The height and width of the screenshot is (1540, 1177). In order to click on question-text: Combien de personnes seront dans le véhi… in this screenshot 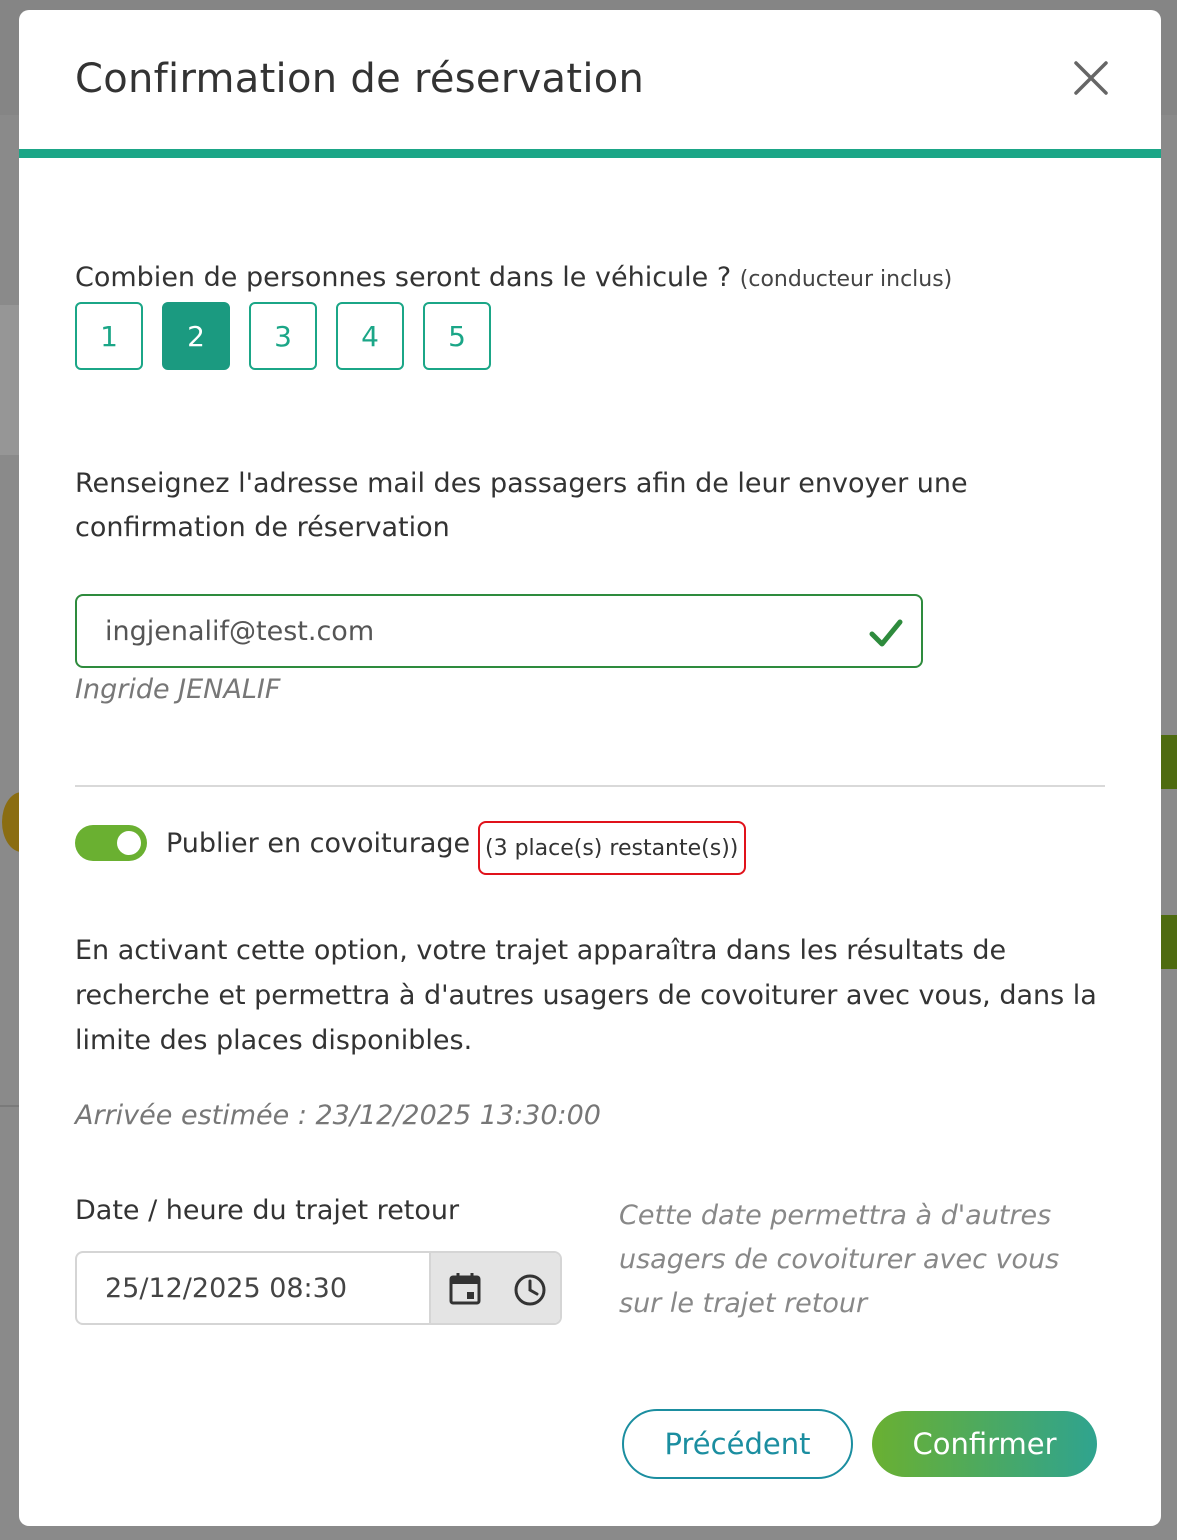, I will do `click(403, 277)`.